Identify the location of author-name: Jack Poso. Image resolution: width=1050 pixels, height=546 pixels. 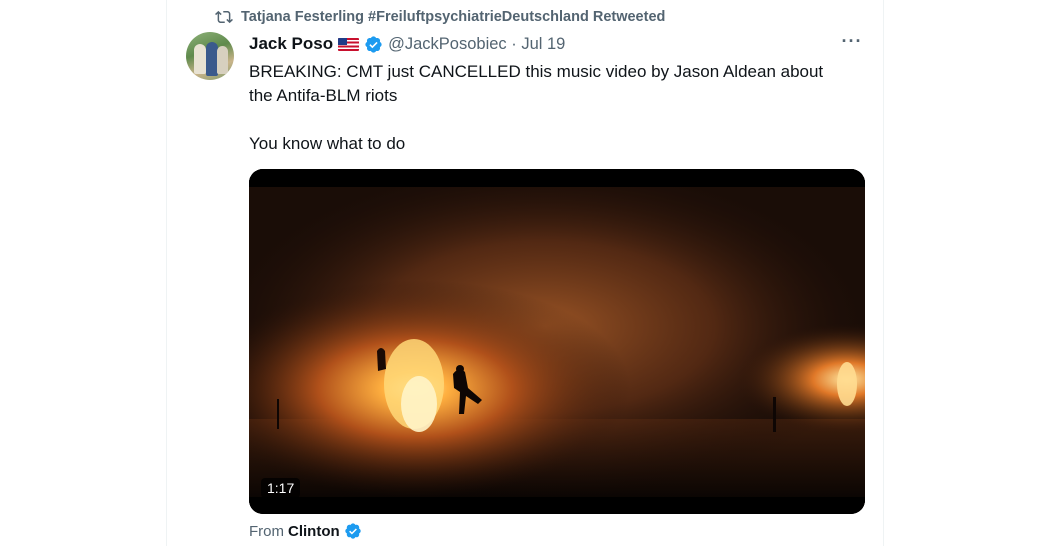
(291, 44).